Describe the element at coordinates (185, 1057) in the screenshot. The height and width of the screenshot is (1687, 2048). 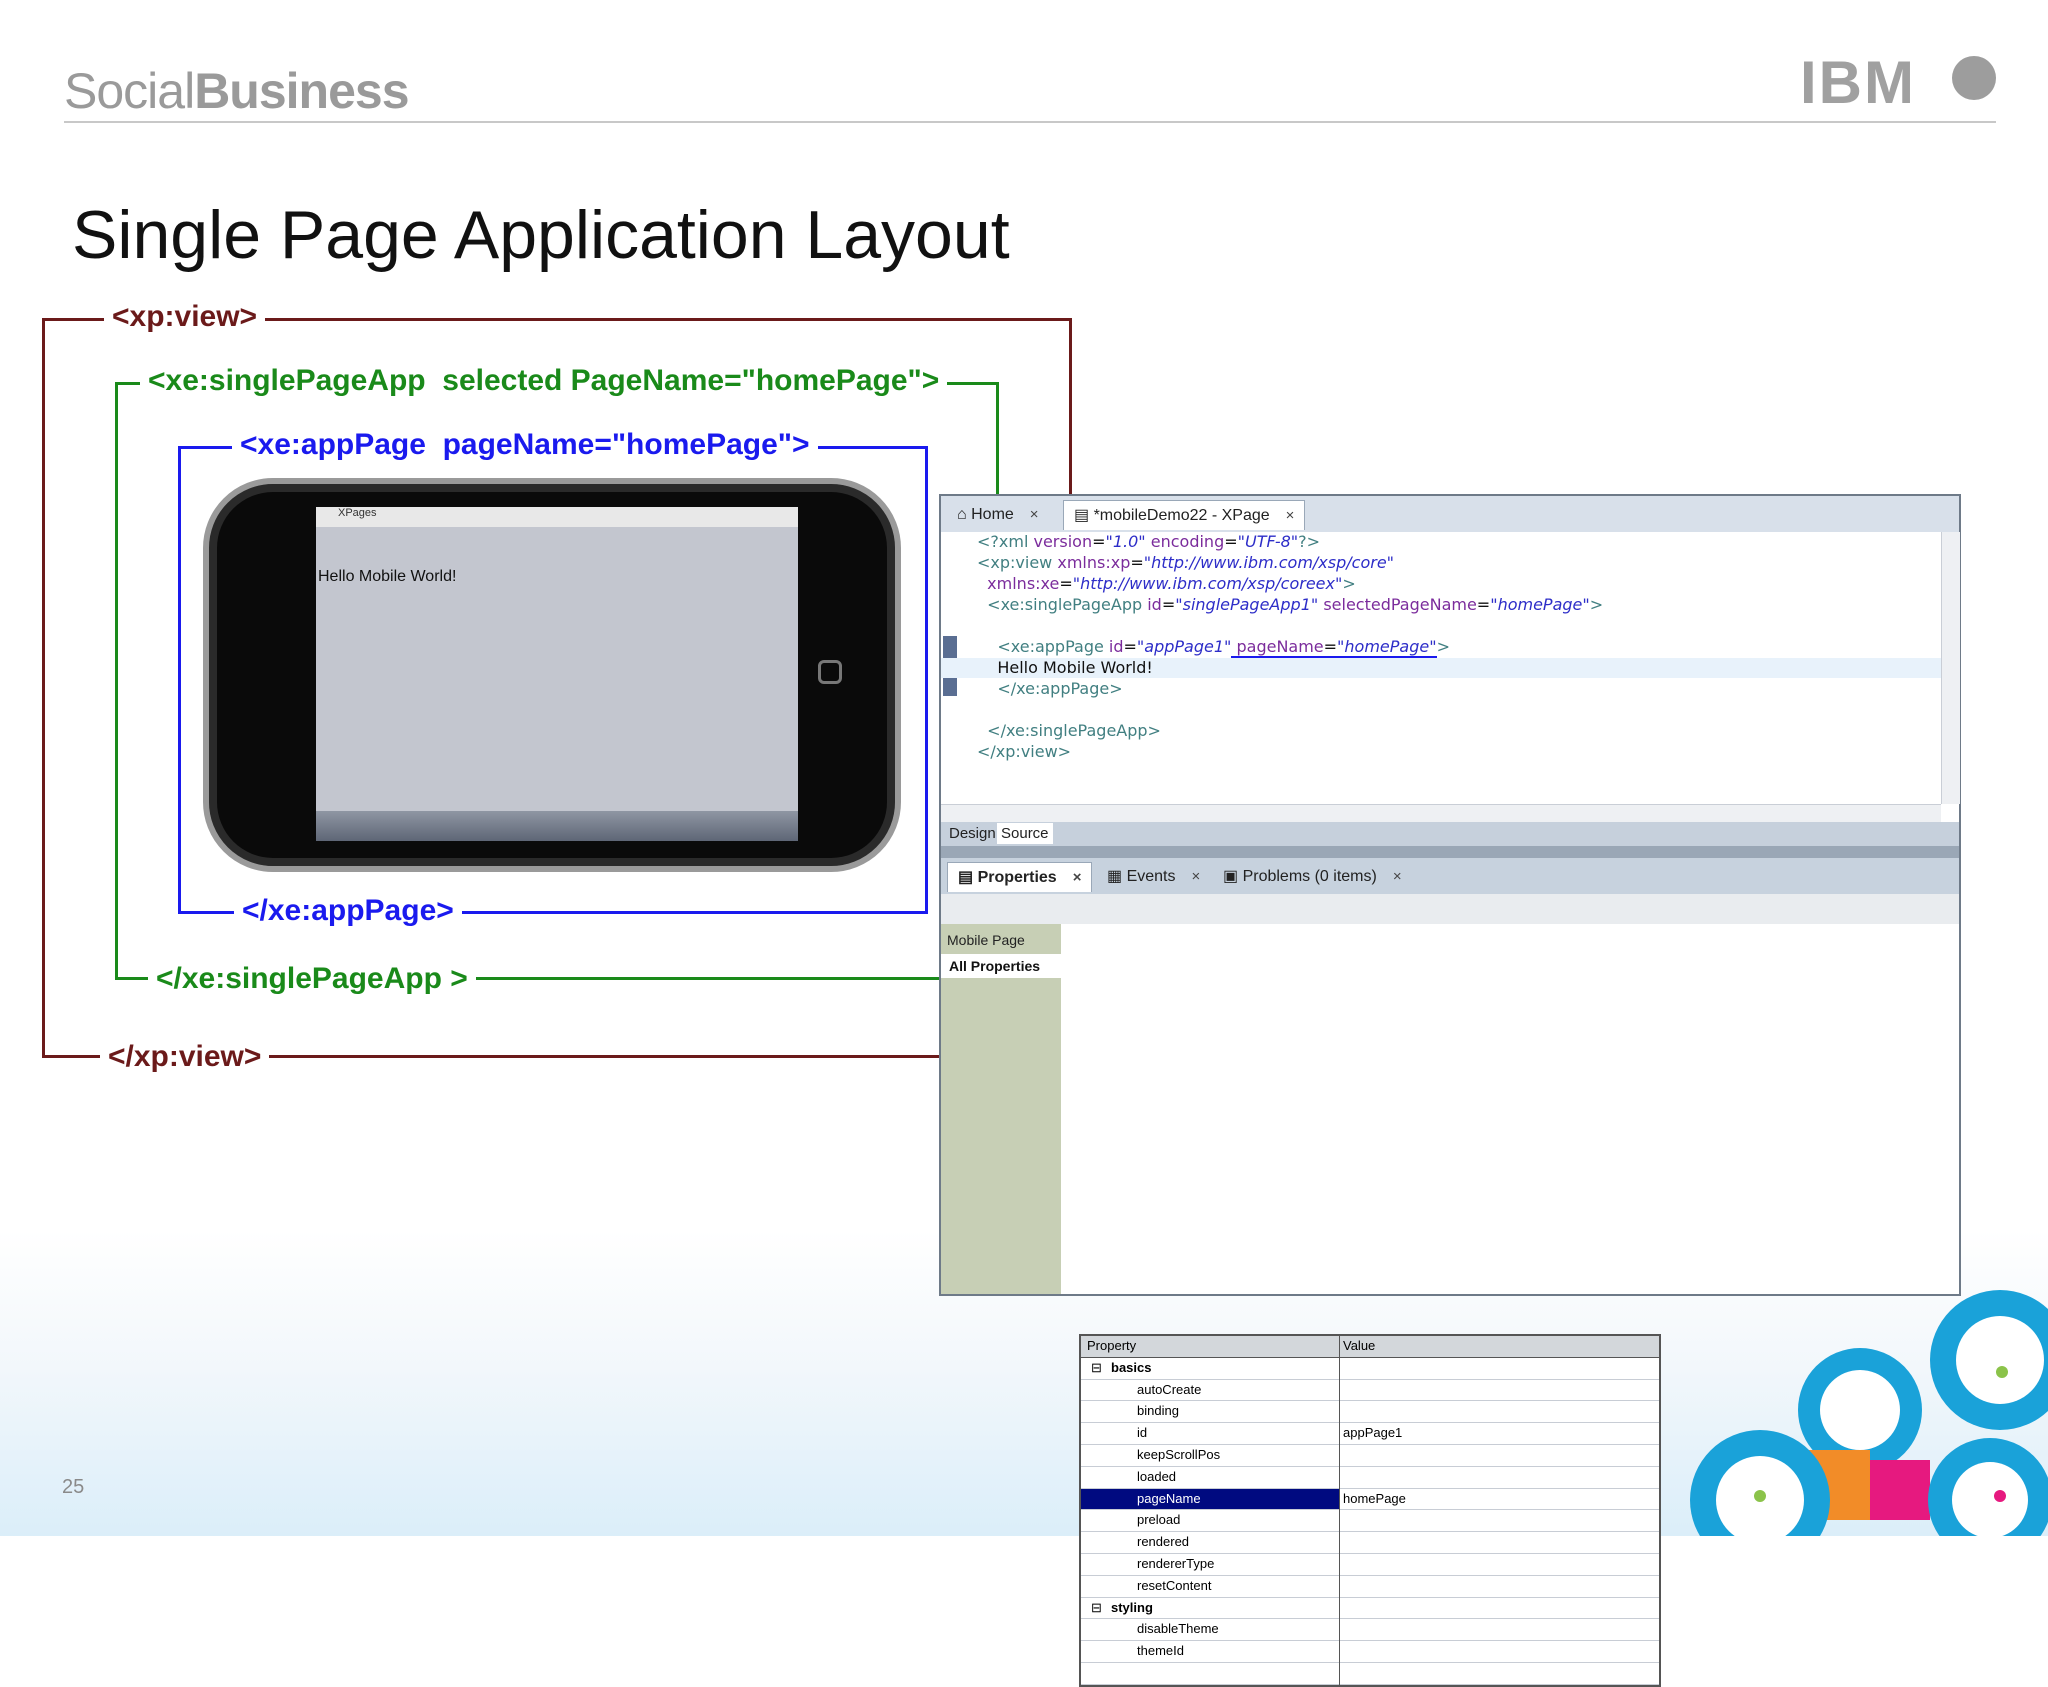
I see `xp-view-close-label: </xp:view>` at that location.